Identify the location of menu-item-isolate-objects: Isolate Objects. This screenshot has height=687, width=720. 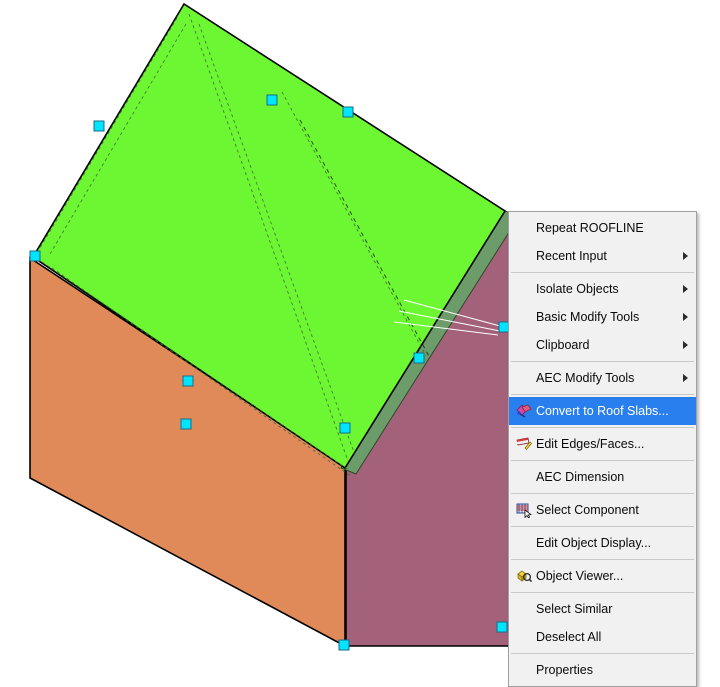
(602, 289).